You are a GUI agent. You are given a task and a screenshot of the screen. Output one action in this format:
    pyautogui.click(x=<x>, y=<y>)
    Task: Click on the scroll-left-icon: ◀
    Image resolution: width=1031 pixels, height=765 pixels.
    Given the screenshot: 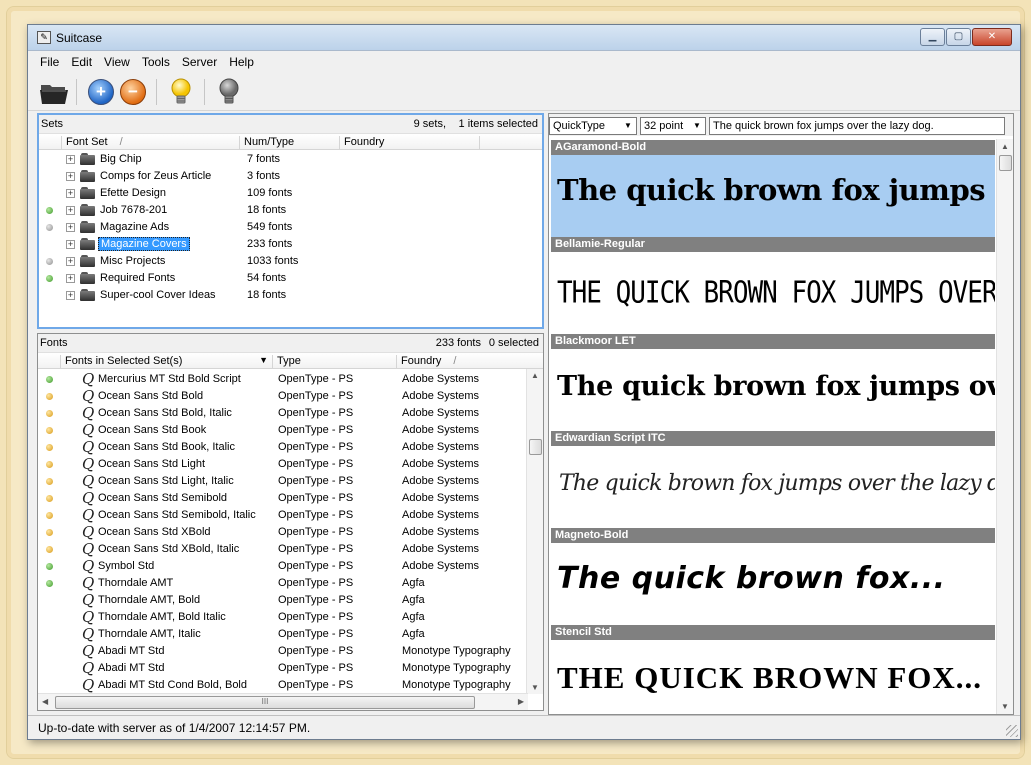 What is the action you would take?
    pyautogui.click(x=45, y=701)
    